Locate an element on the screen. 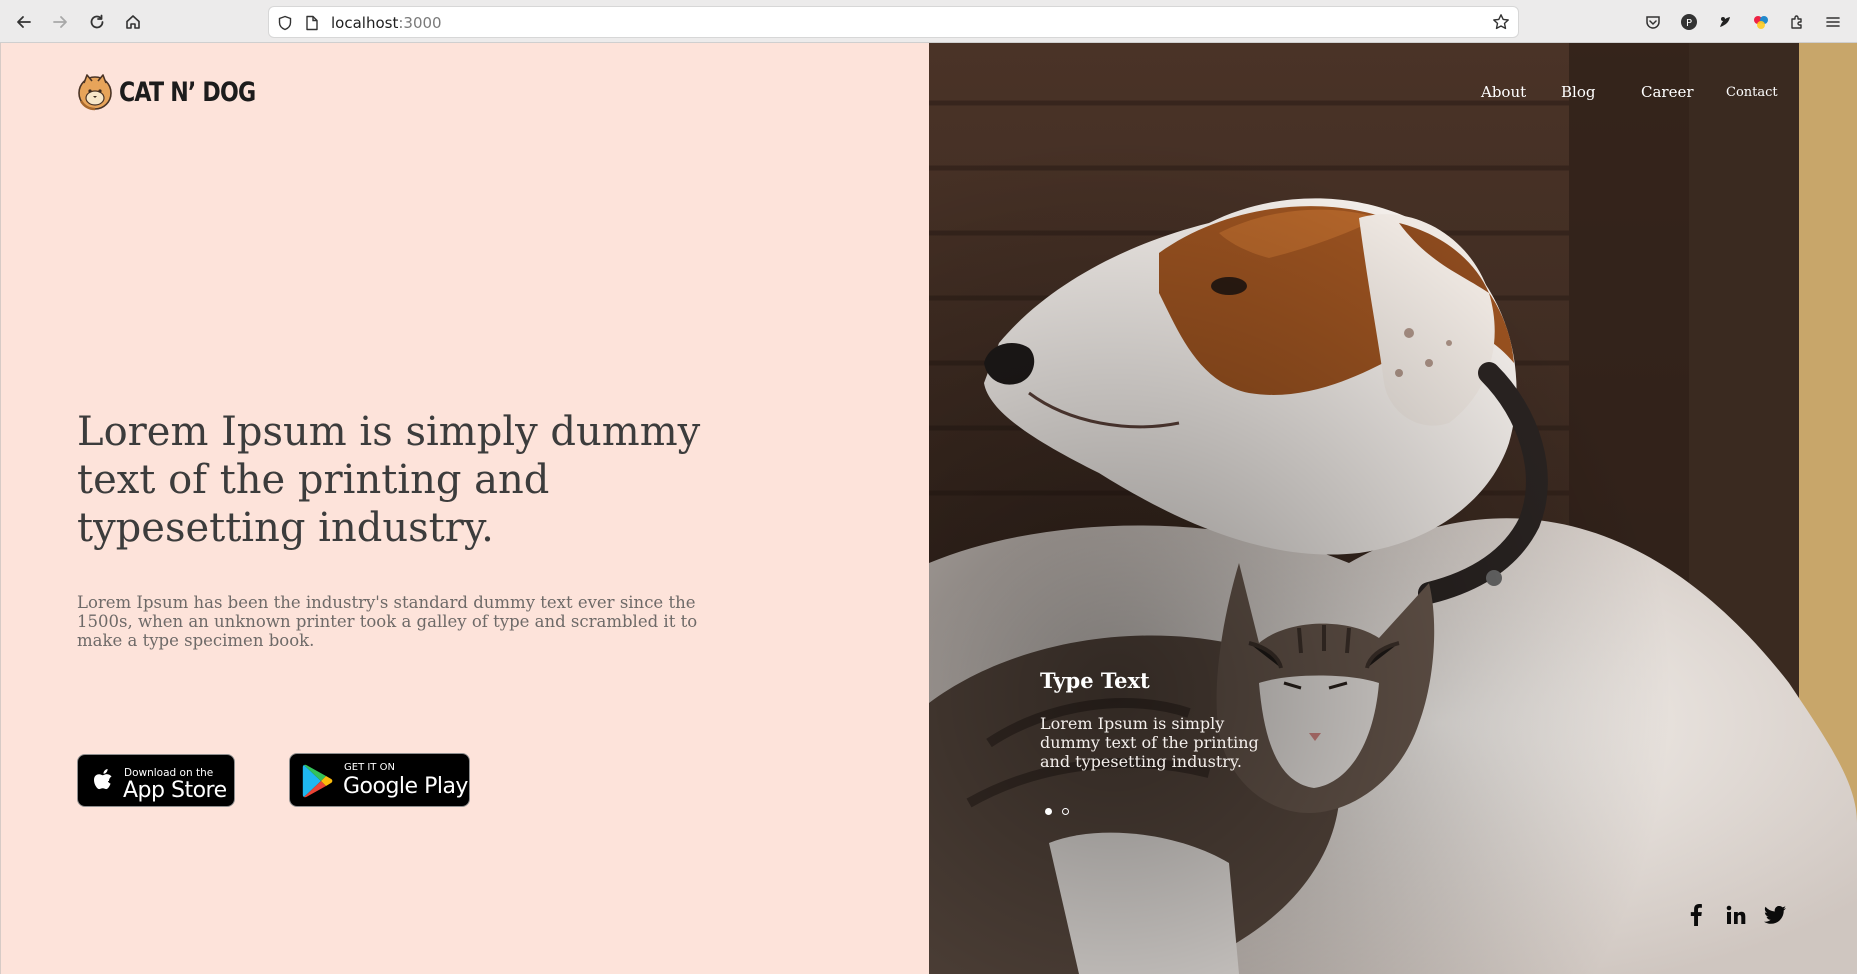 The image size is (1857, 974). url-text: localhost:3000 is located at coordinates (386, 23).